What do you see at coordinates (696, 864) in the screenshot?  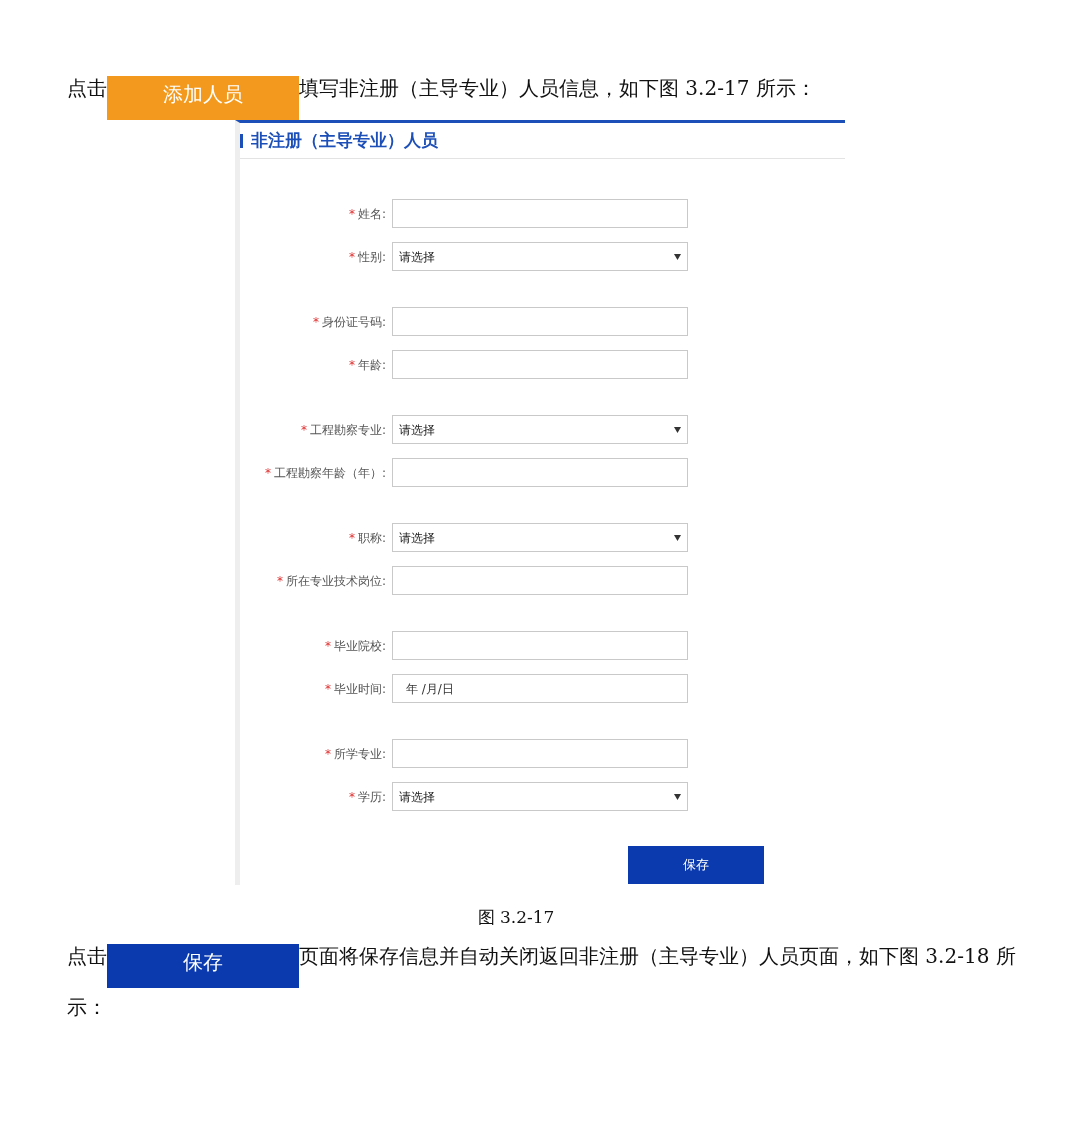 I see `save-button: 保存` at bounding box center [696, 864].